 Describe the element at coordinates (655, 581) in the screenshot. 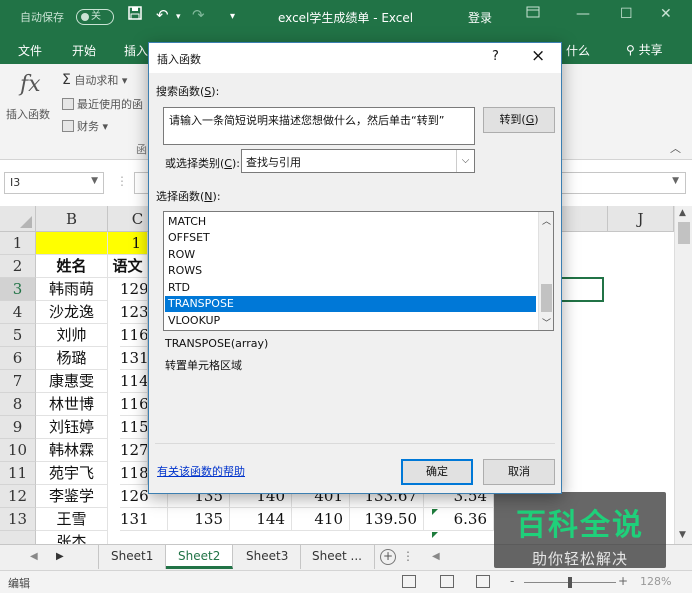

I see `zoom-percent: 128%` at that location.